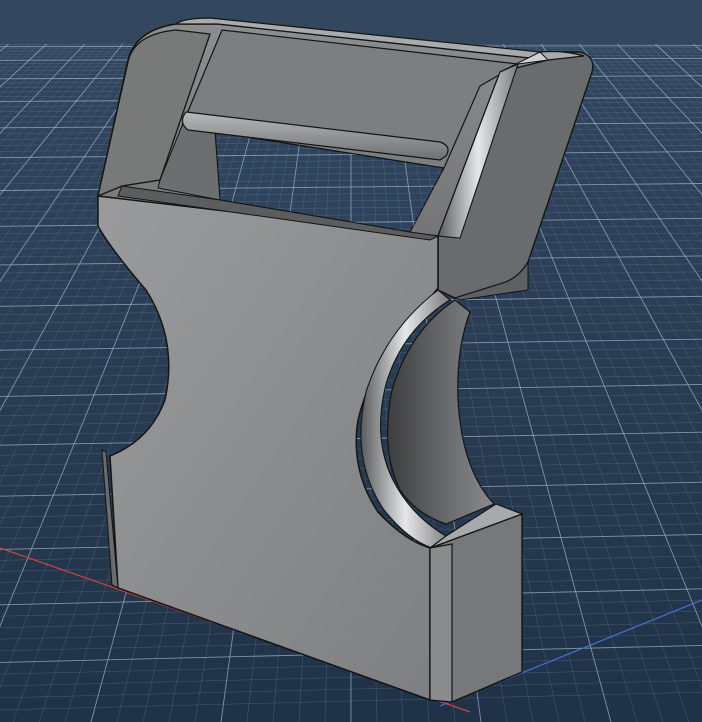 The width and height of the screenshot is (702, 722). Describe the element at coordinates (441, 623) in the screenshot. I see `lower-block-front-strip` at that location.